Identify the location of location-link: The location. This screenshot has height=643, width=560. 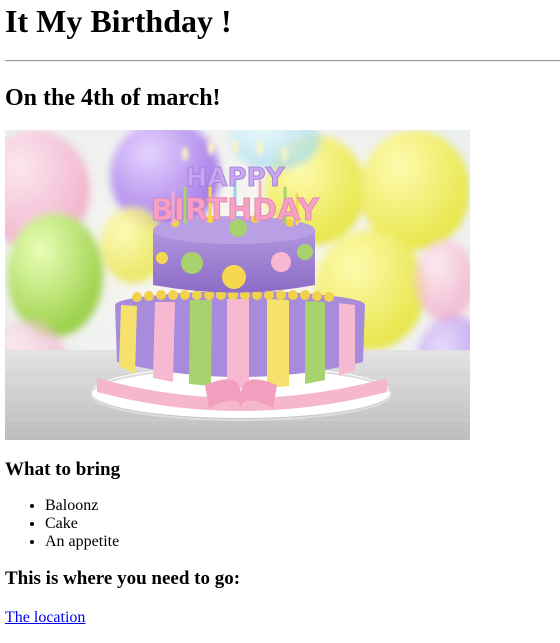
(45, 617).